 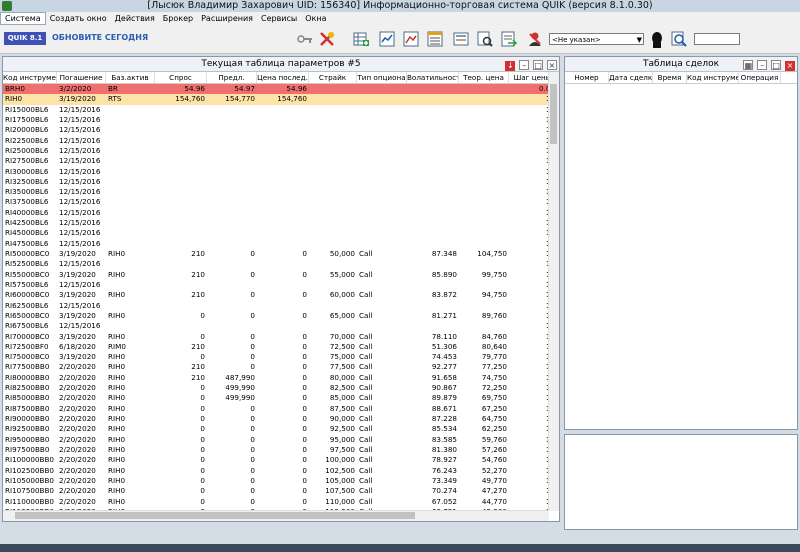 What do you see at coordinates (30, 77) in the screenshot?
I see `params-column-header: Код инструмен` at bounding box center [30, 77].